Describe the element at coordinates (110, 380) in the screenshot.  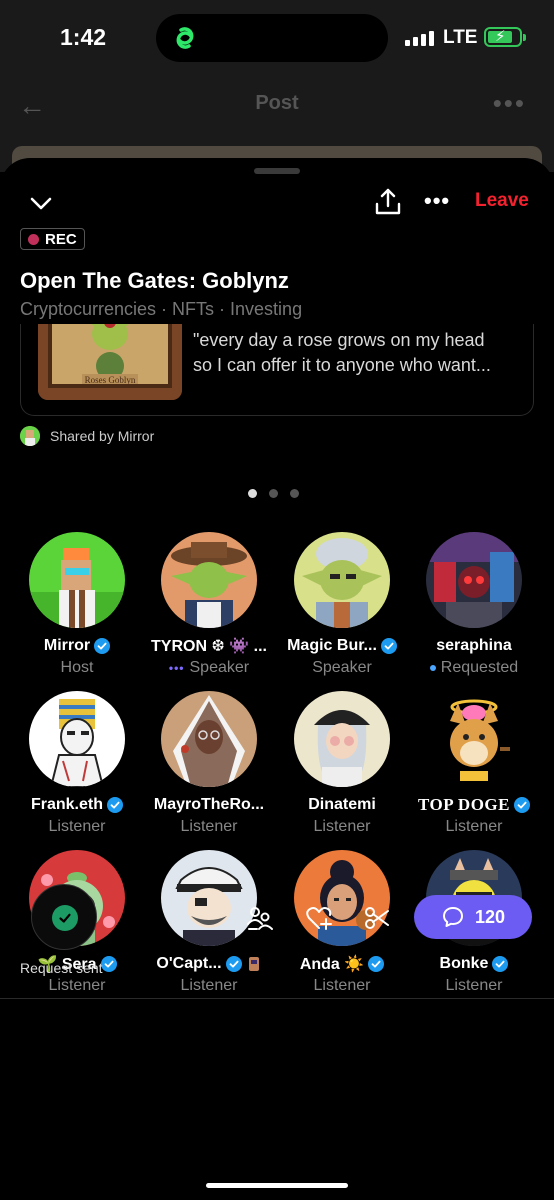
I see `svg-text: Roses Goblyn` at that location.